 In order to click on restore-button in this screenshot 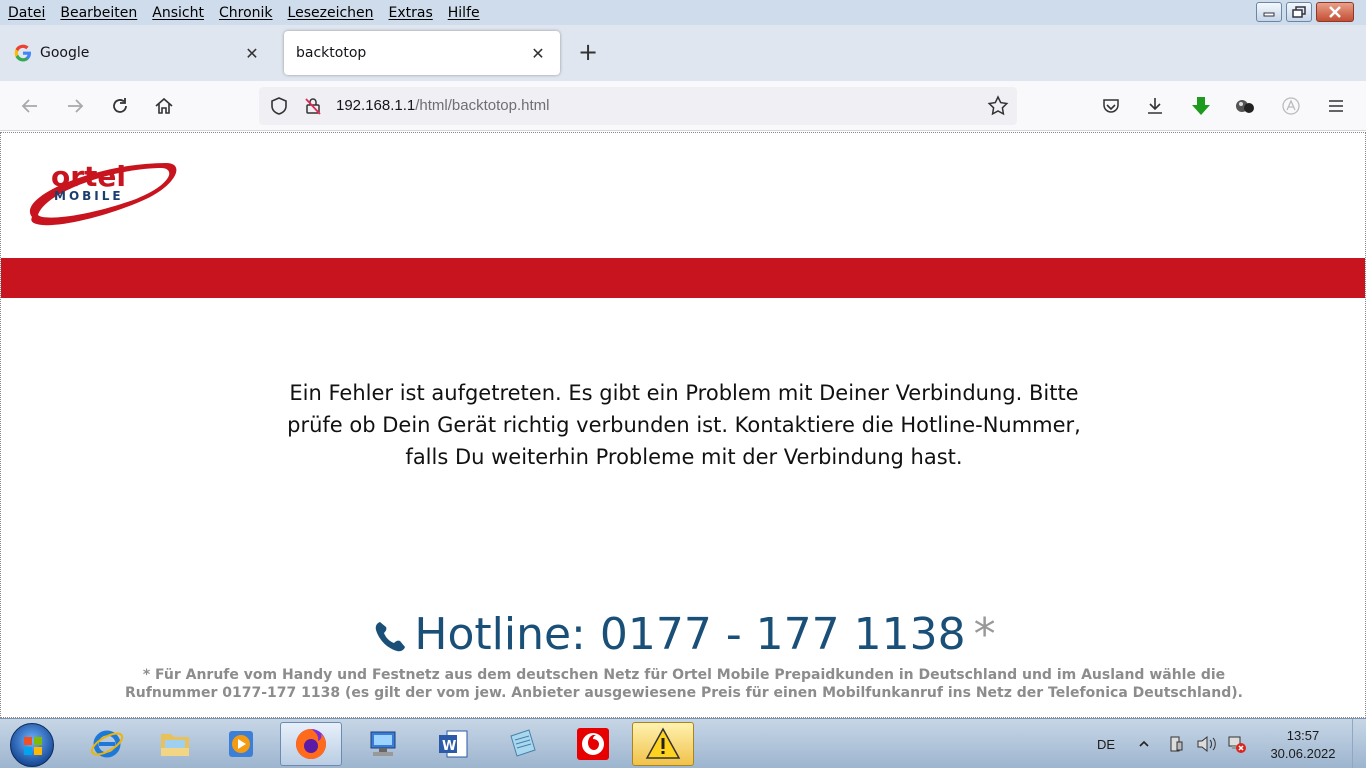, I will do `click(1299, 12)`.